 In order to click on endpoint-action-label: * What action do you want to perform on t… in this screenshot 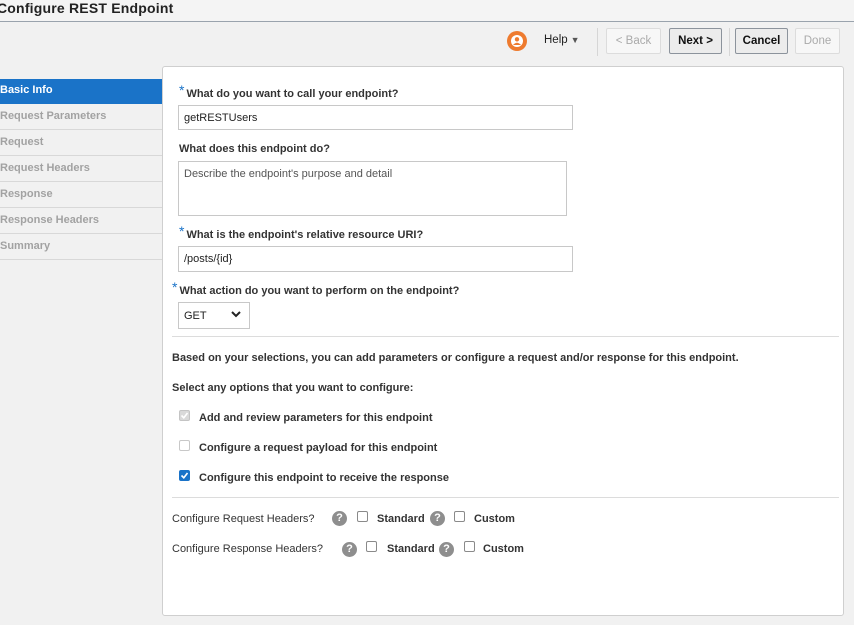, I will do `click(316, 288)`.